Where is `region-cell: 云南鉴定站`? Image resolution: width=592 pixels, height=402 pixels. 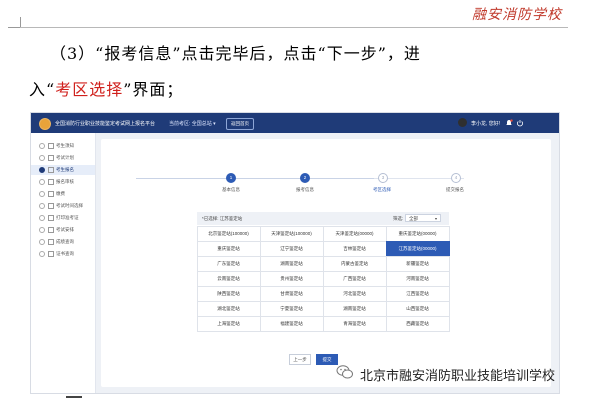 region-cell: 云南鉴定站 is located at coordinates (228, 278).